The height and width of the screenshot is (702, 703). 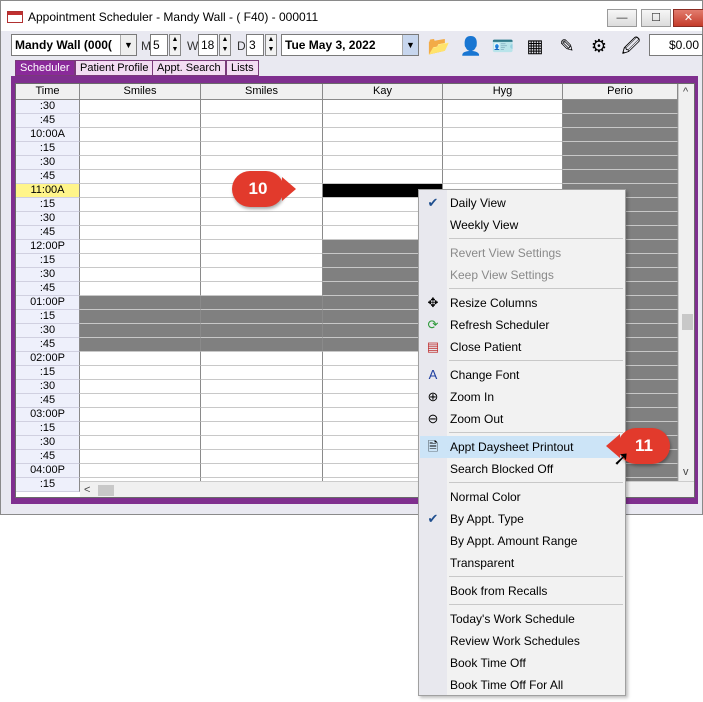 I want to click on patient-select: Mandy Wall (000( ▼, so click(x=74, y=45).